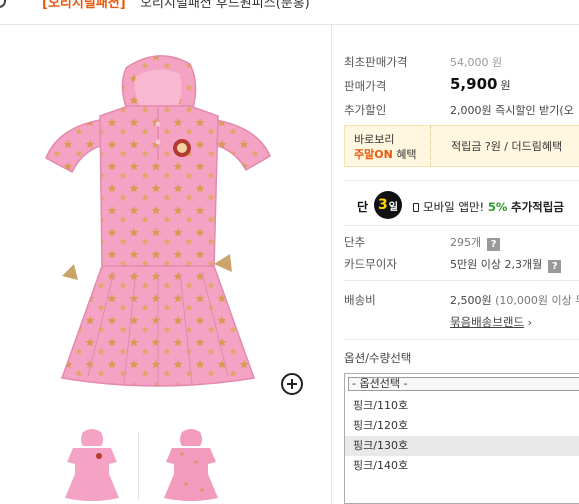 The width and height of the screenshot is (579, 504). I want to click on original-price-value: 54,000 원, so click(476, 62).